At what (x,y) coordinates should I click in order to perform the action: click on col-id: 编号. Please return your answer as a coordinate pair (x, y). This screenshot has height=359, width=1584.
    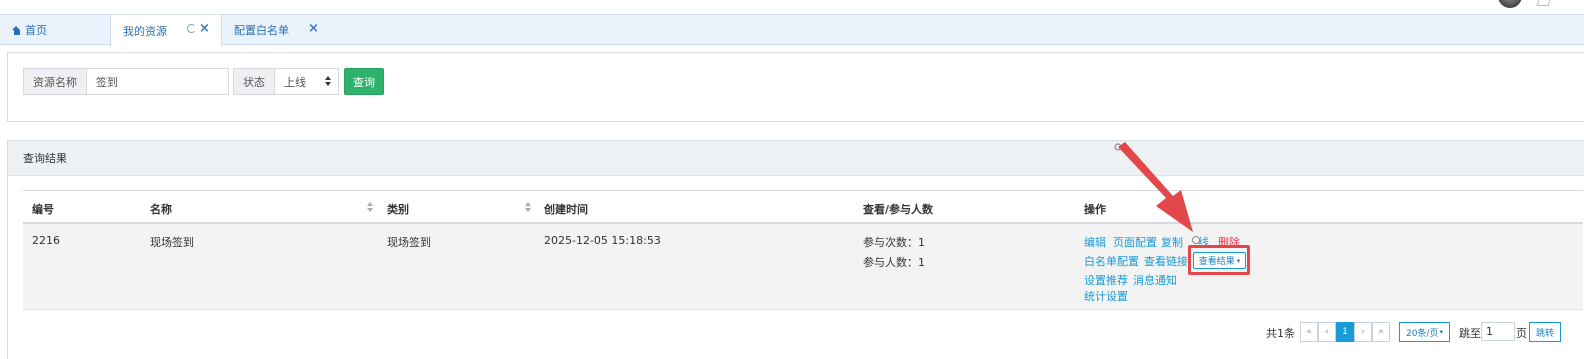
    Looking at the image, I should click on (43, 209).